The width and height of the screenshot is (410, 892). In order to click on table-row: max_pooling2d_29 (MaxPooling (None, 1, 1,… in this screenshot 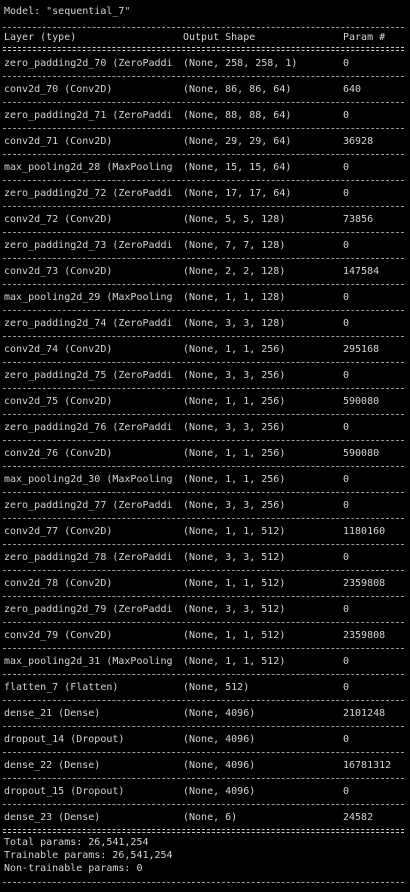, I will do `click(205, 298)`.